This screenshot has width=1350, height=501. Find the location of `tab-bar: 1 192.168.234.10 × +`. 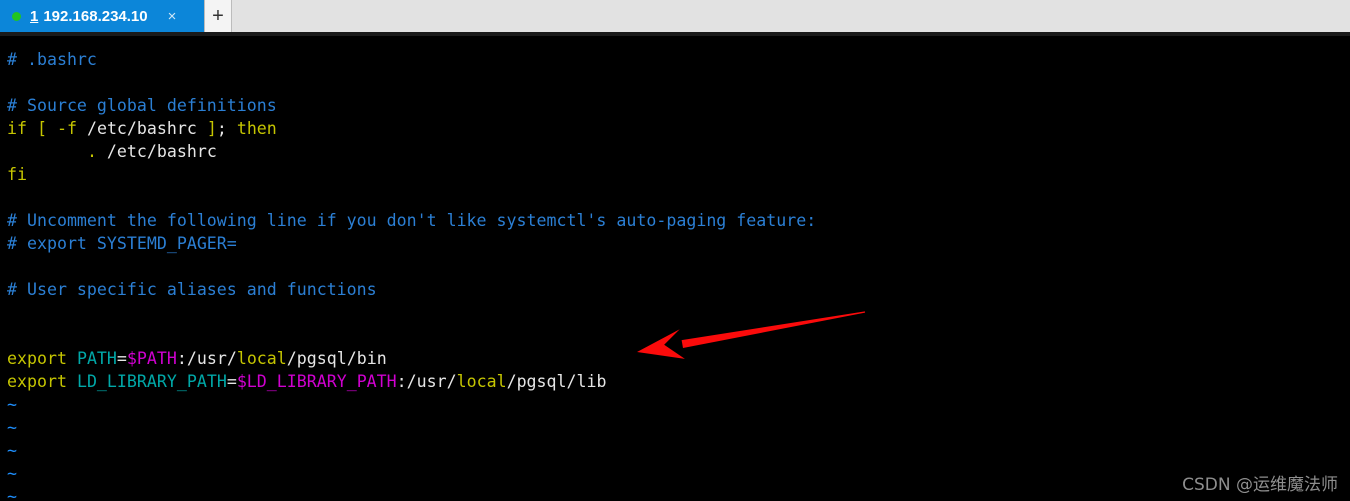

tab-bar: 1 192.168.234.10 × + is located at coordinates (675, 16).